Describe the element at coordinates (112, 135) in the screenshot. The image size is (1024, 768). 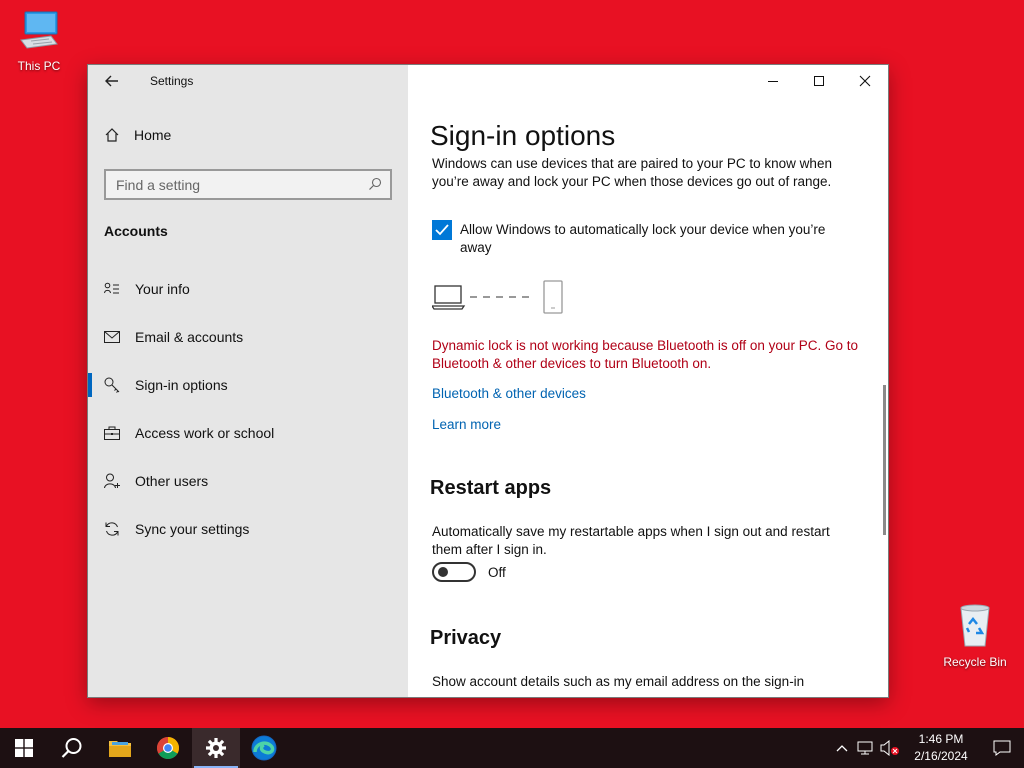
I see `home-icon` at that location.